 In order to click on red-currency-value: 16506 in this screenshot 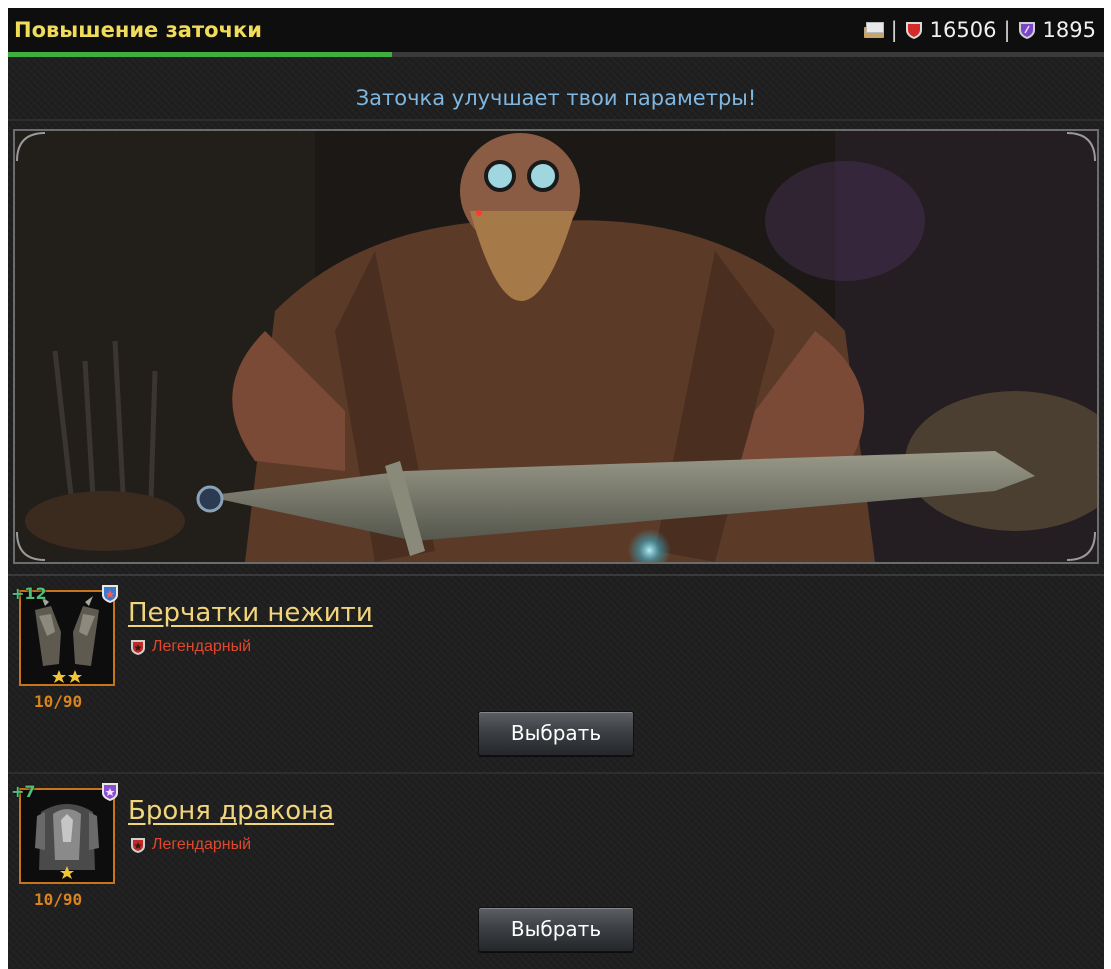, I will do `click(963, 30)`.